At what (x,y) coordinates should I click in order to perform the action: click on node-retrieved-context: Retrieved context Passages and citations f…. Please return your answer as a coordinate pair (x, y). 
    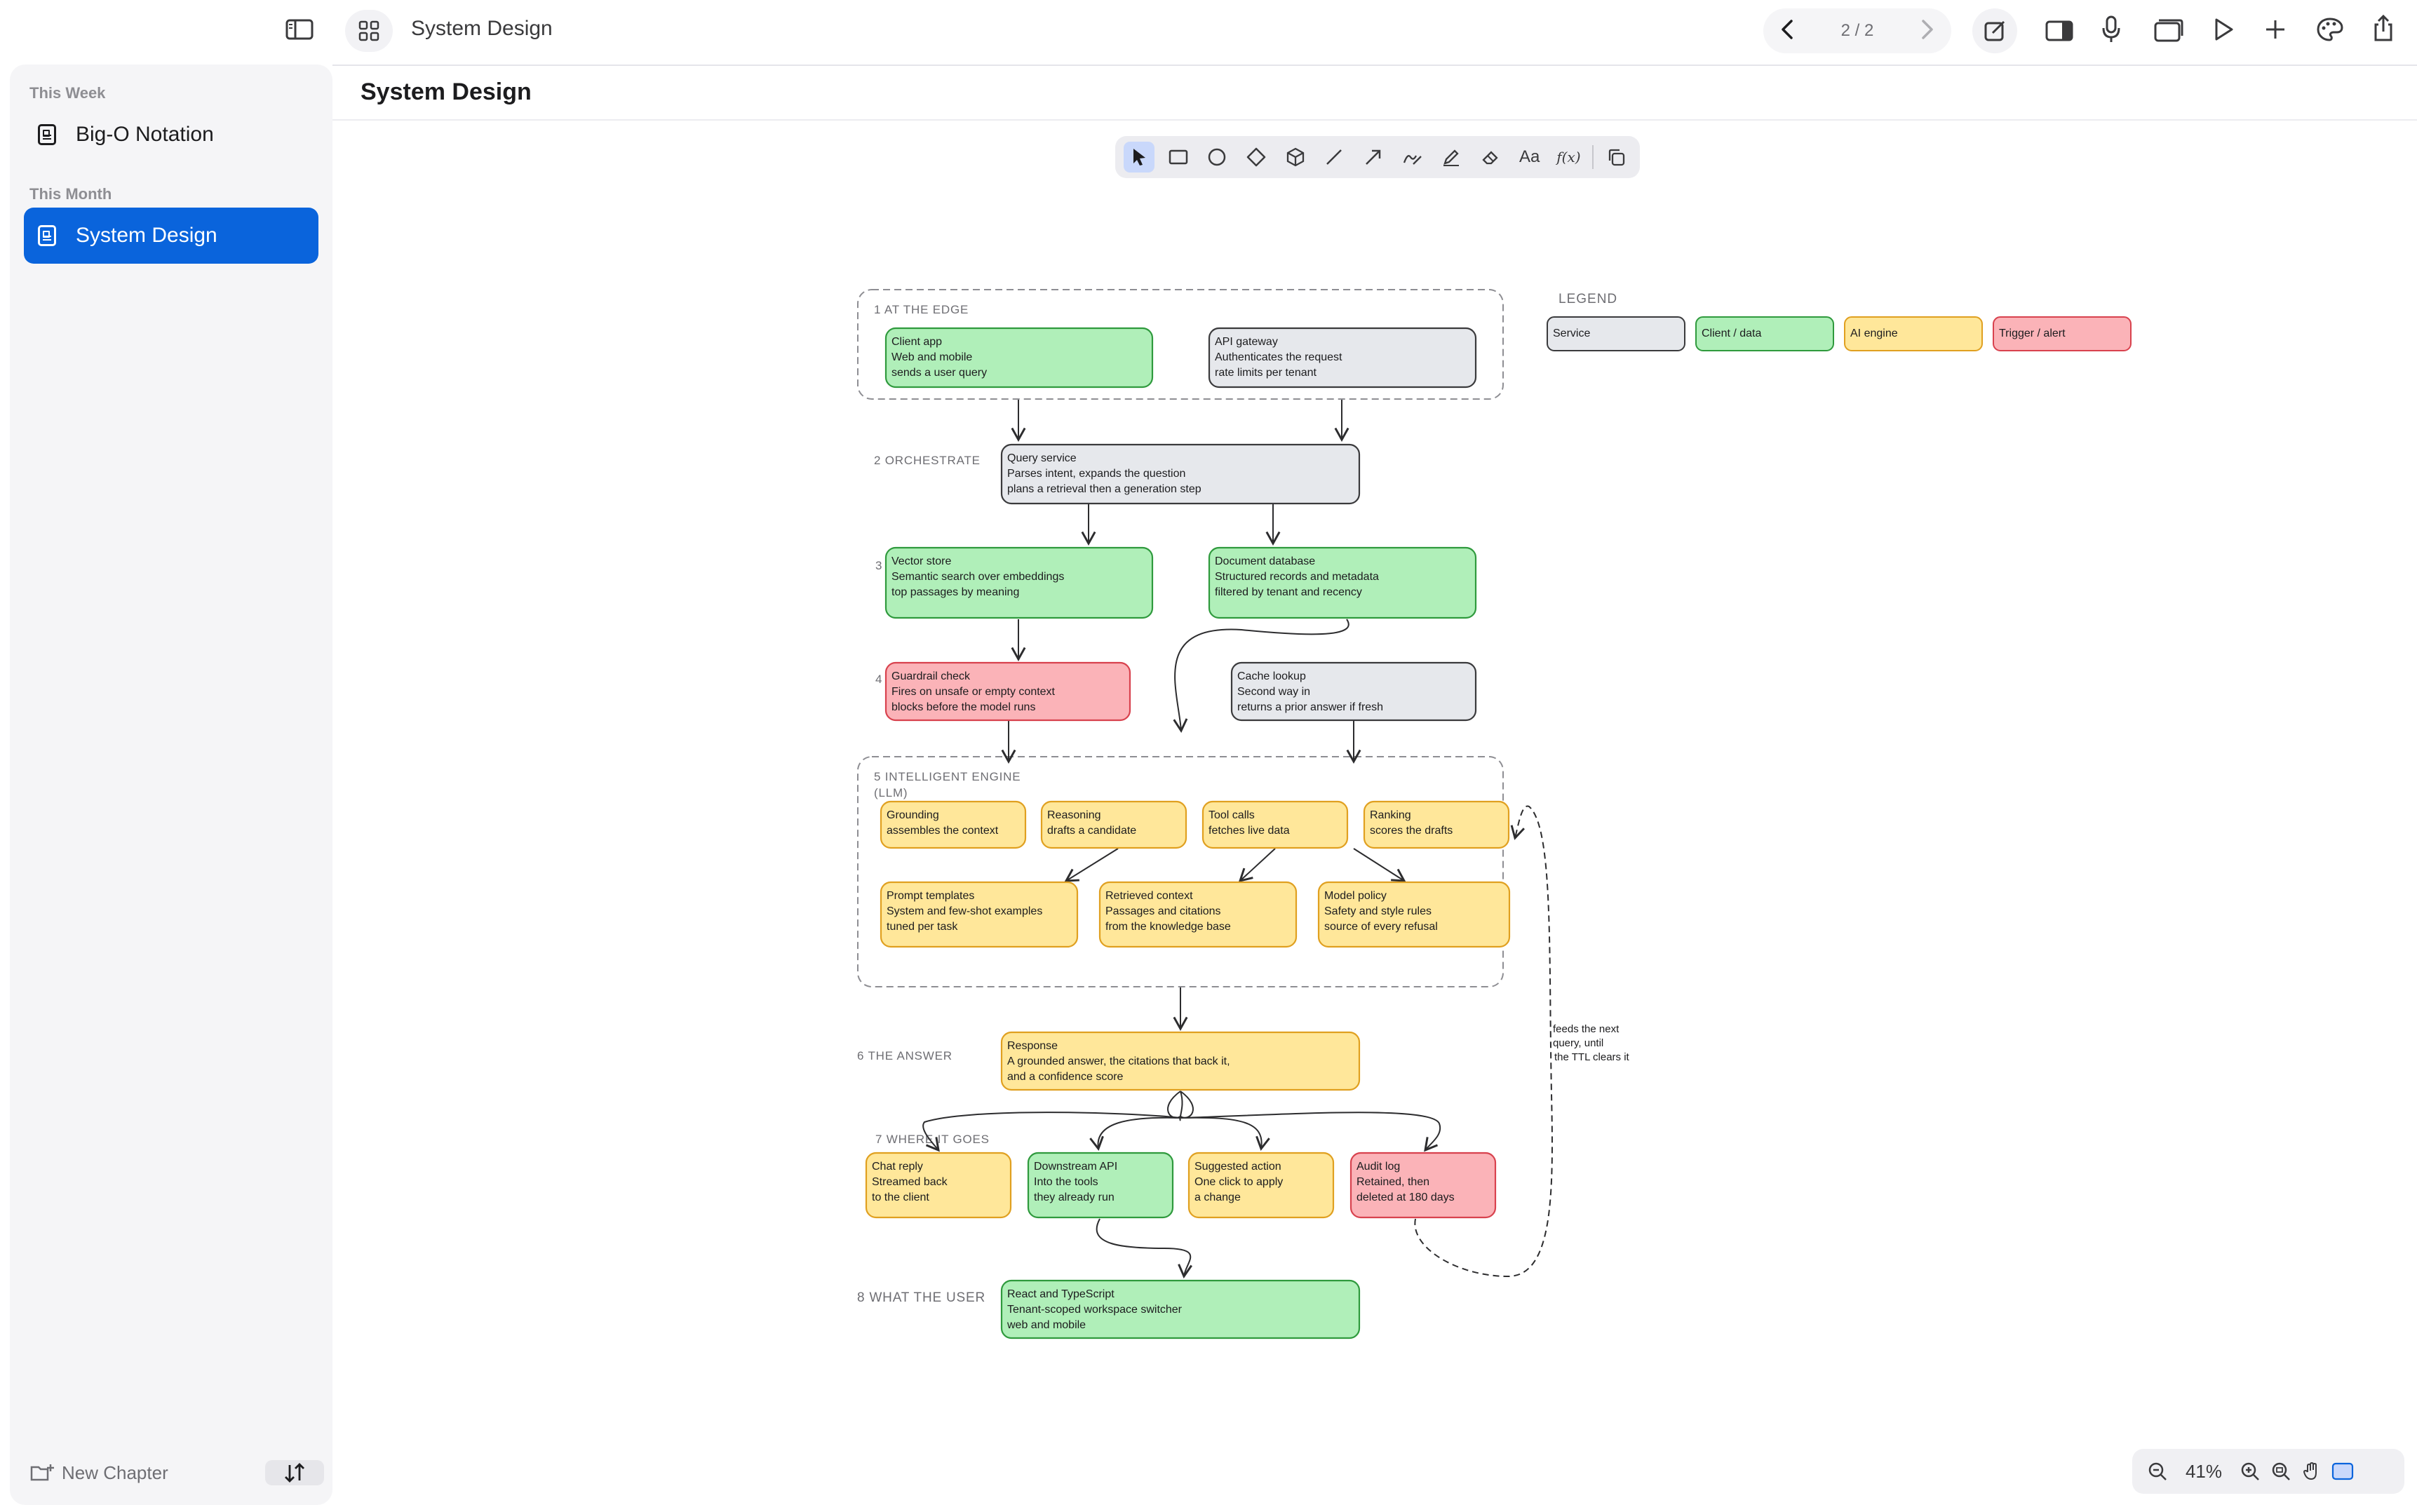
    Looking at the image, I should click on (1198, 914).